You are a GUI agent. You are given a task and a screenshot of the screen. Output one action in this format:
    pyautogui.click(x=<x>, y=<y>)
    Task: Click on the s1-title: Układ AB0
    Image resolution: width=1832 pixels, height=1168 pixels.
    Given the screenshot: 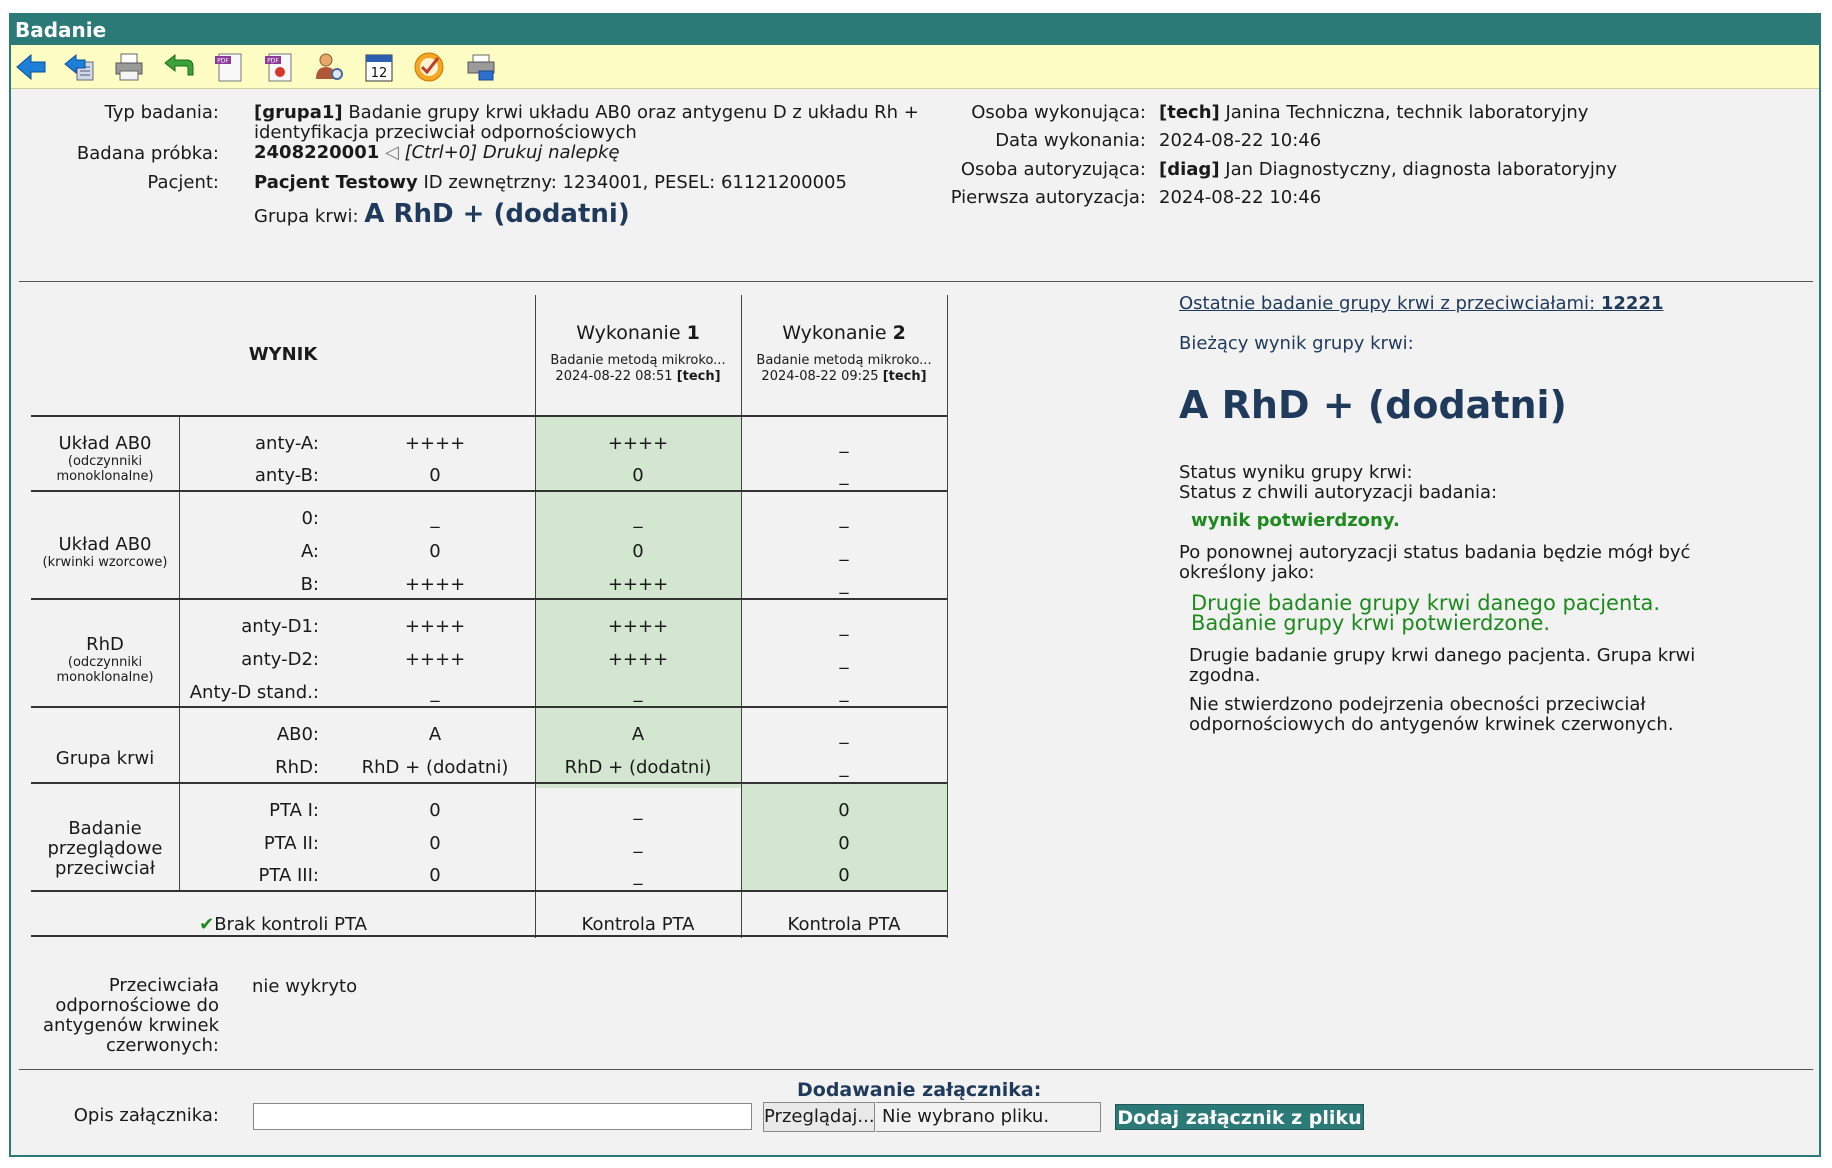 What is the action you would take?
    pyautogui.click(x=105, y=443)
    